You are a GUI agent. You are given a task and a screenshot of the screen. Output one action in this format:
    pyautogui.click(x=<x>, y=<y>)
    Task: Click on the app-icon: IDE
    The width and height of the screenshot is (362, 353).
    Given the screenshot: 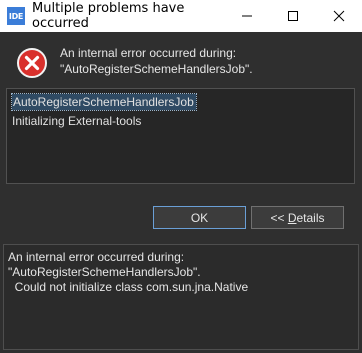 What is the action you would take?
    pyautogui.click(x=16, y=16)
    